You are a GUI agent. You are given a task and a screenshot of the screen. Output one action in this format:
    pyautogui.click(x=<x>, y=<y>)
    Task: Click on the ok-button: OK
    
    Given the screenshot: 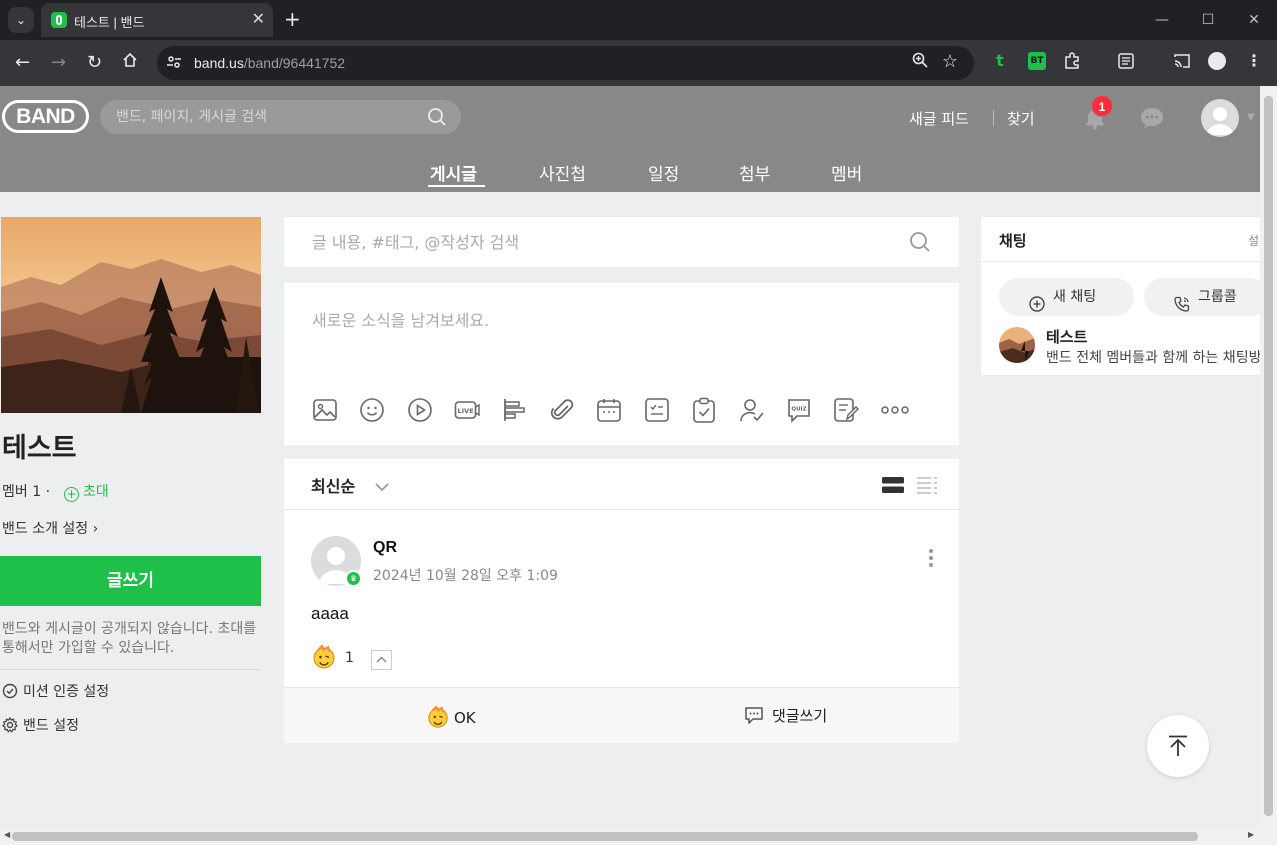 What is the action you would take?
    pyautogui.click(x=451, y=717)
    